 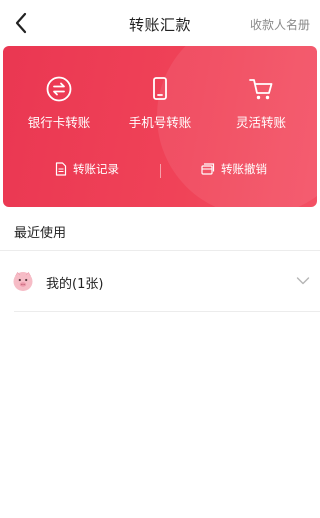 I want to click on document-icon, so click(x=61, y=169).